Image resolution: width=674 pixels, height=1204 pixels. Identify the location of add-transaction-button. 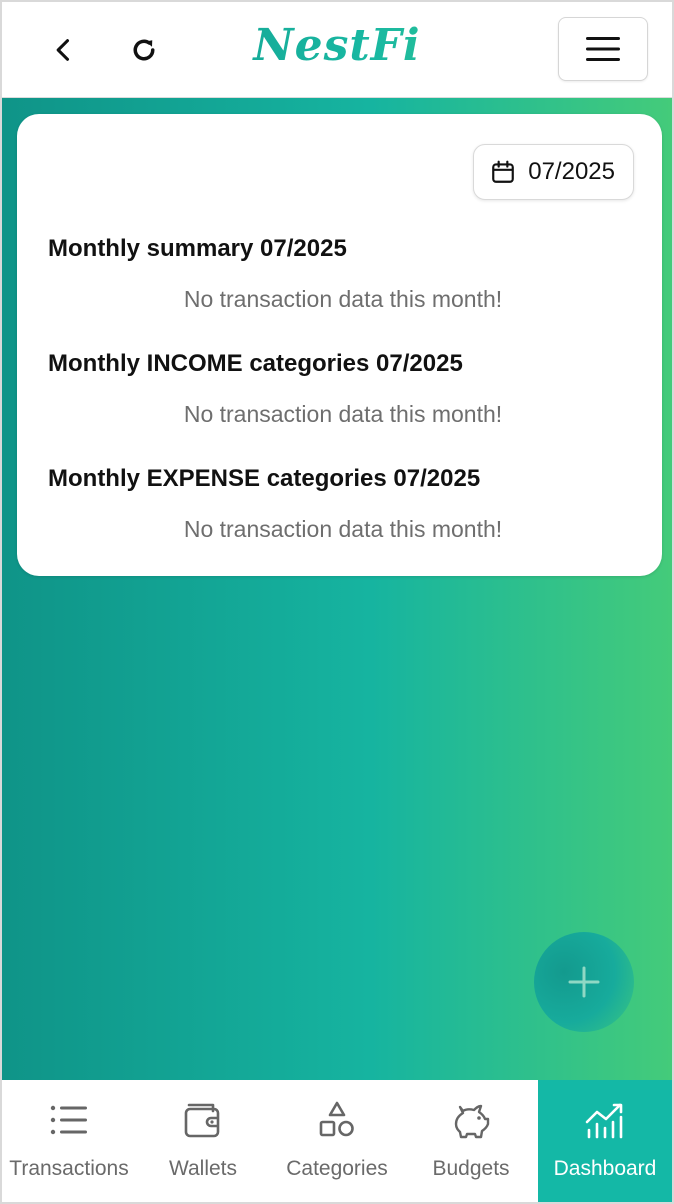
(584, 982).